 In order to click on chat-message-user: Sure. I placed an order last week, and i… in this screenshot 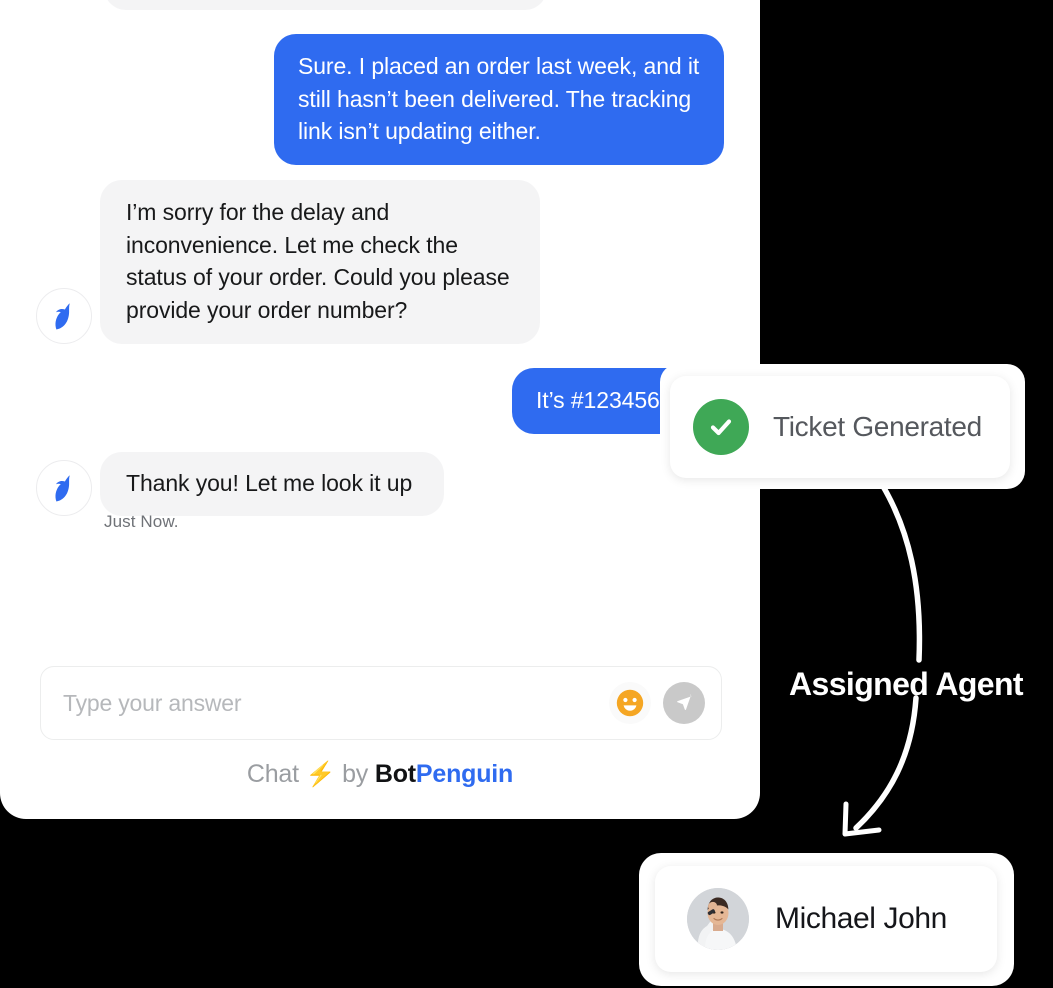, I will do `click(499, 99)`.